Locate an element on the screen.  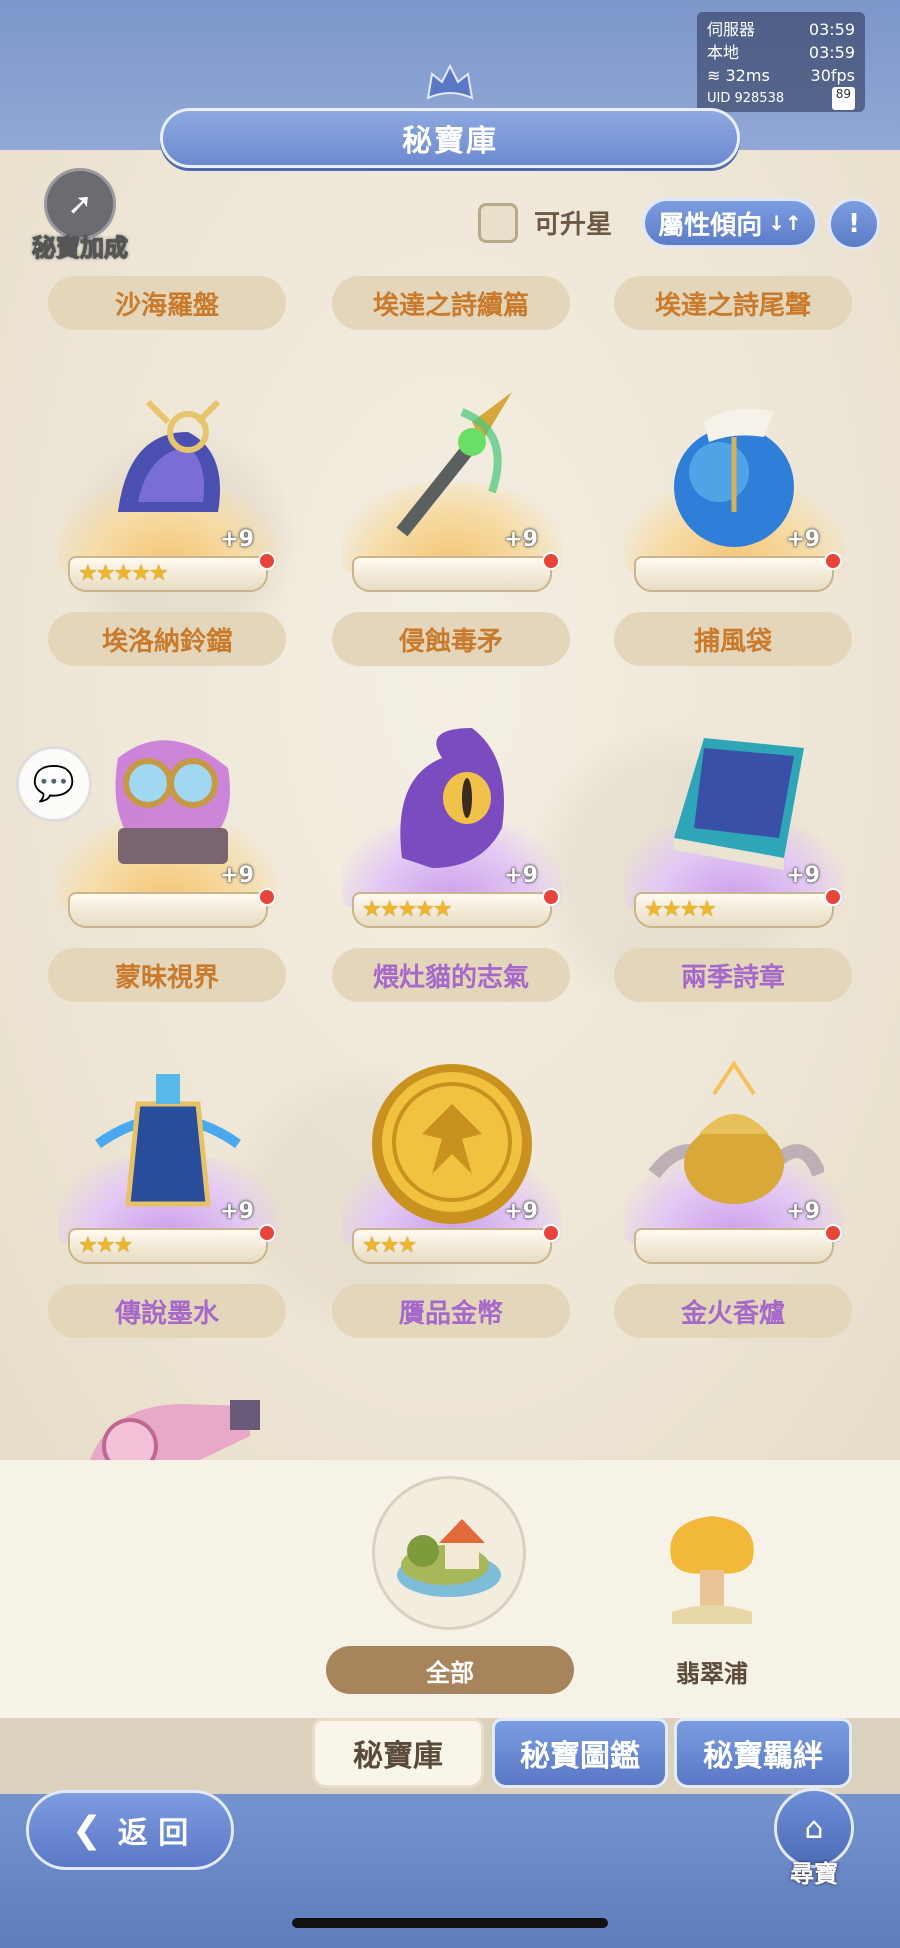
treasure-bonus-button: ➚ 秘寶加成 is located at coordinates (80, 218).